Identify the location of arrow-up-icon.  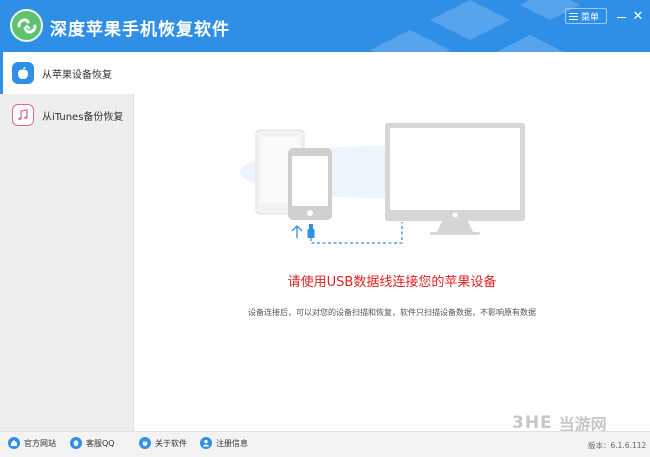
(297, 231).